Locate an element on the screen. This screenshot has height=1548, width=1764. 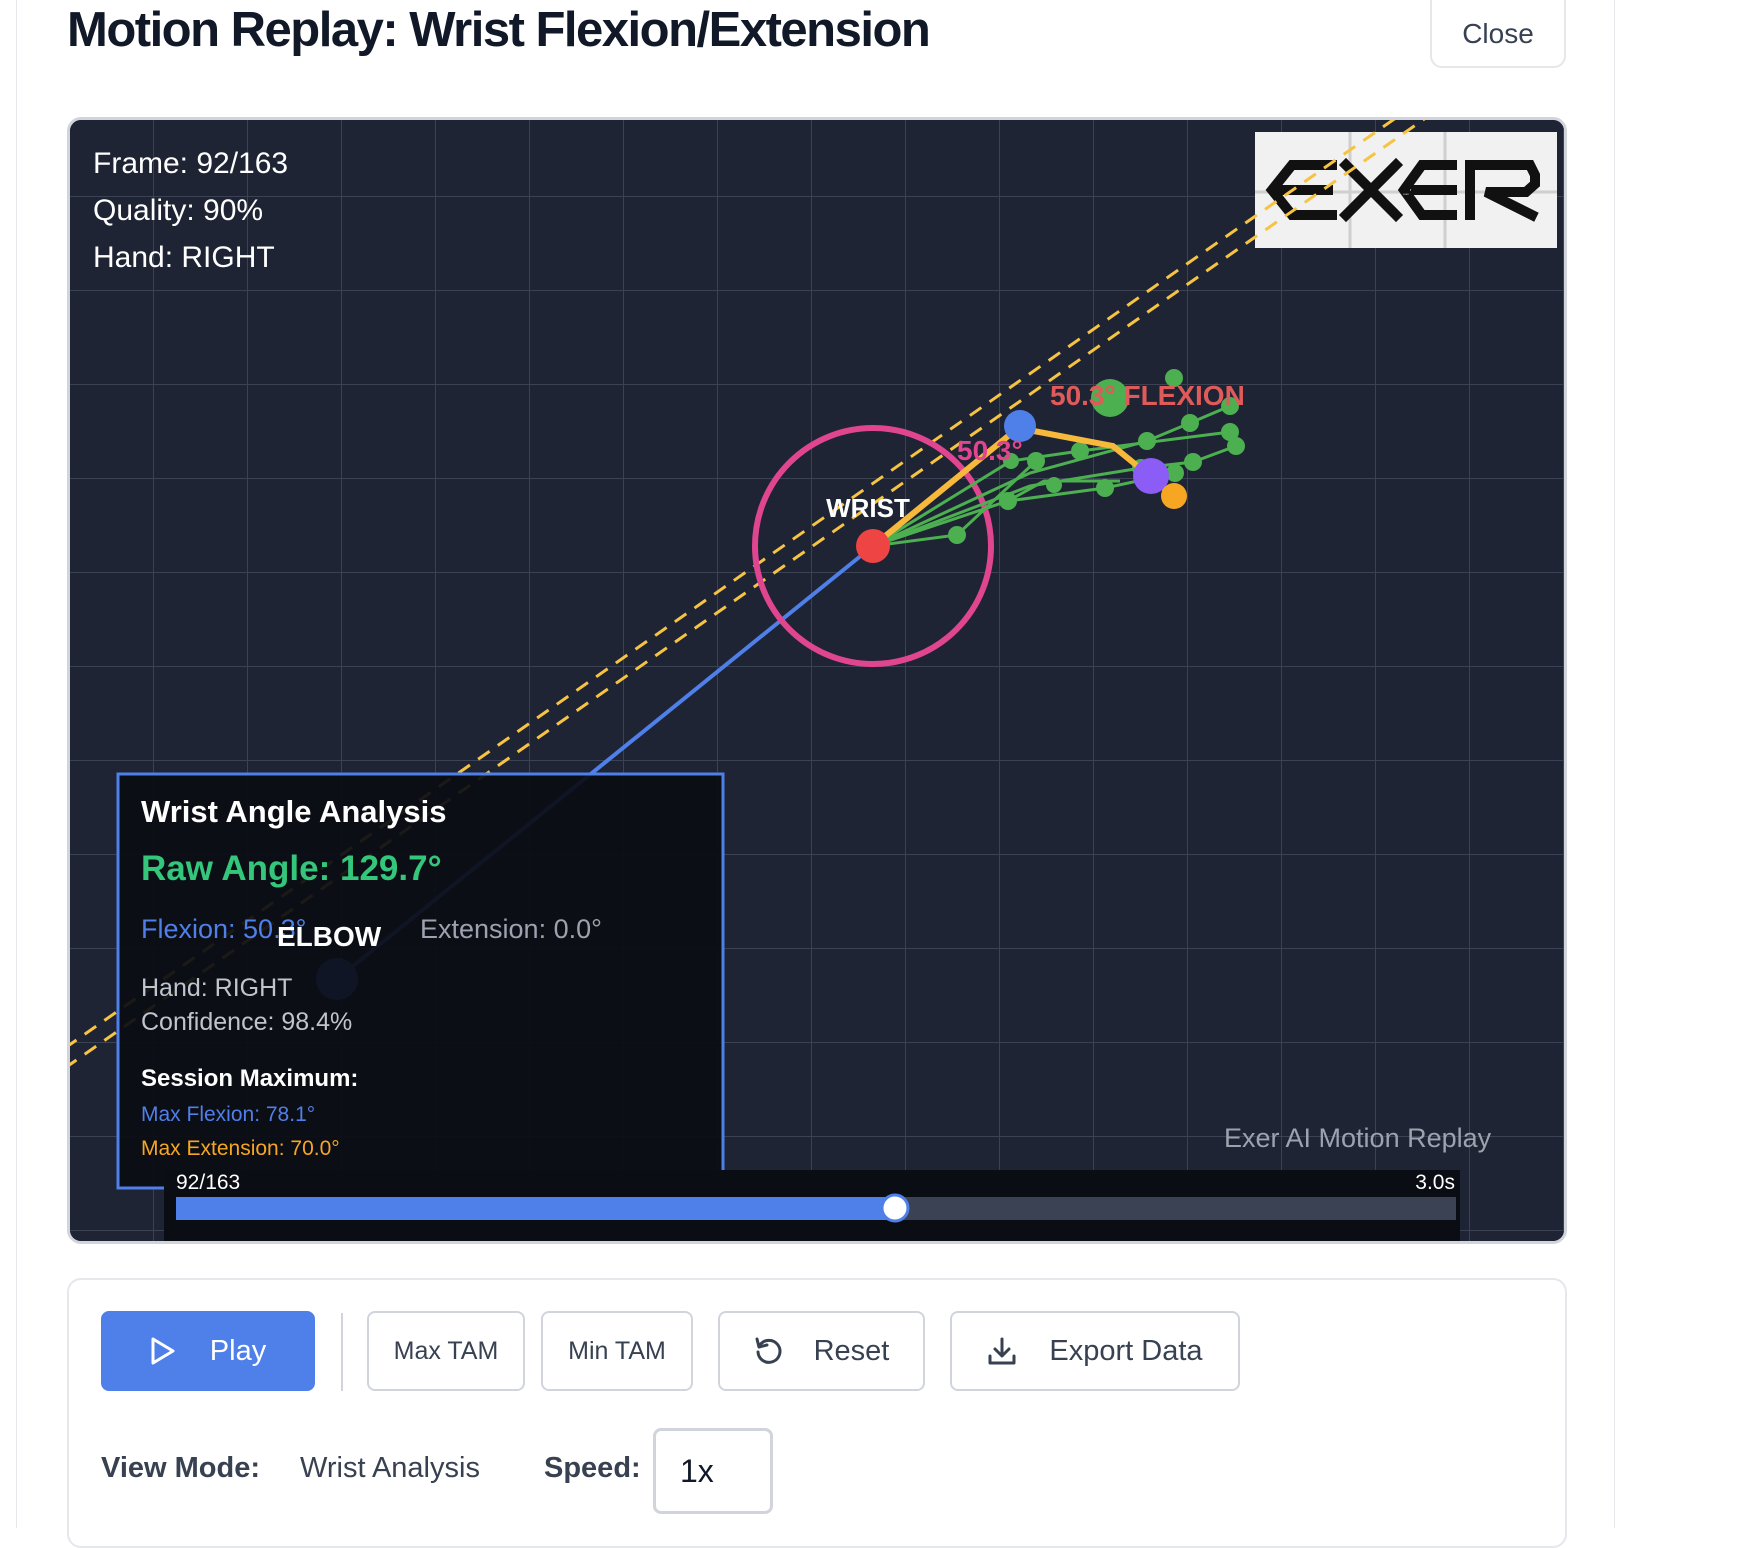
reset-button: Reset is located at coordinates (821, 1351).